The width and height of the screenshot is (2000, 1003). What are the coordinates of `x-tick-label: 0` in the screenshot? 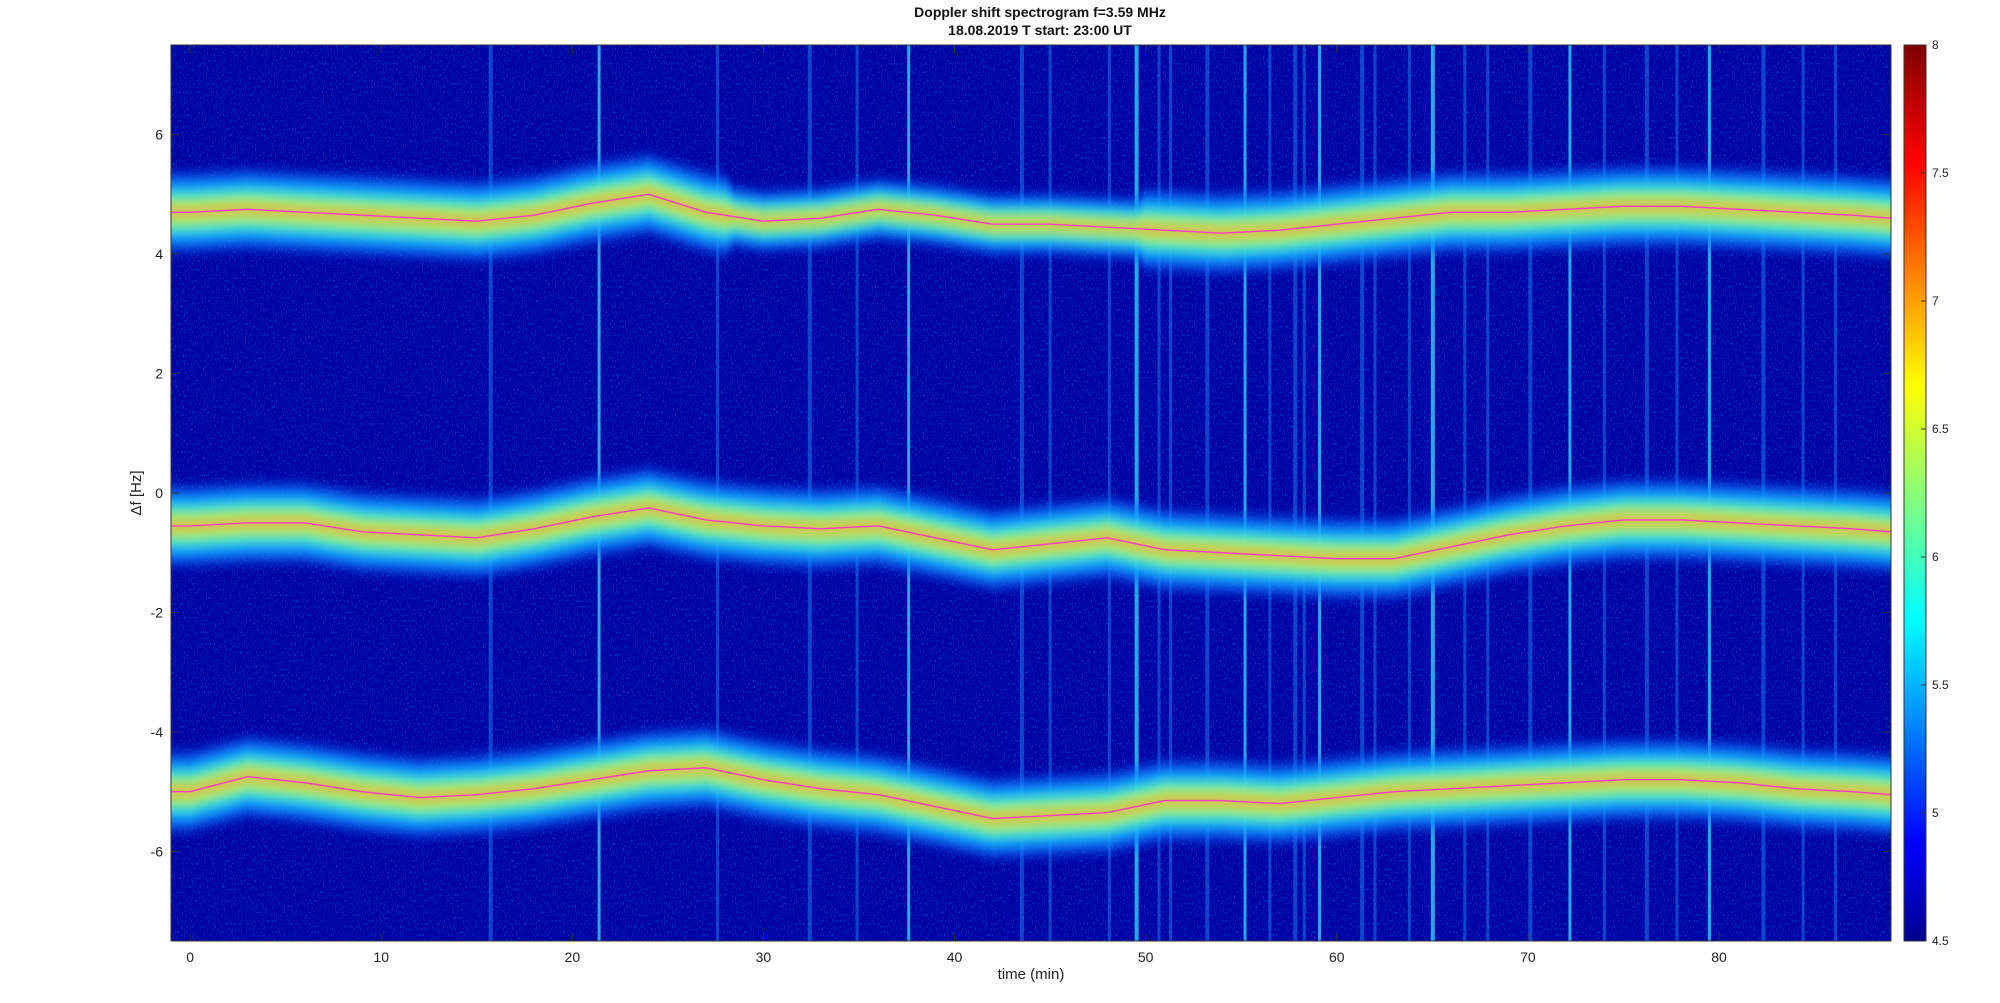 It's located at (190, 957).